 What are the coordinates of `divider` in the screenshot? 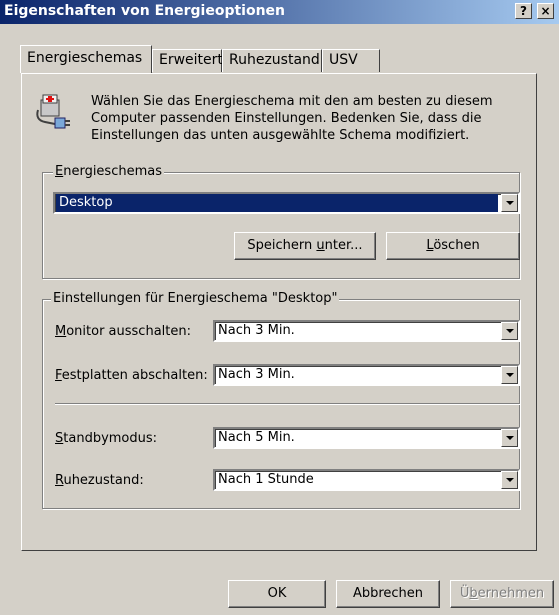 It's located at (287, 404).